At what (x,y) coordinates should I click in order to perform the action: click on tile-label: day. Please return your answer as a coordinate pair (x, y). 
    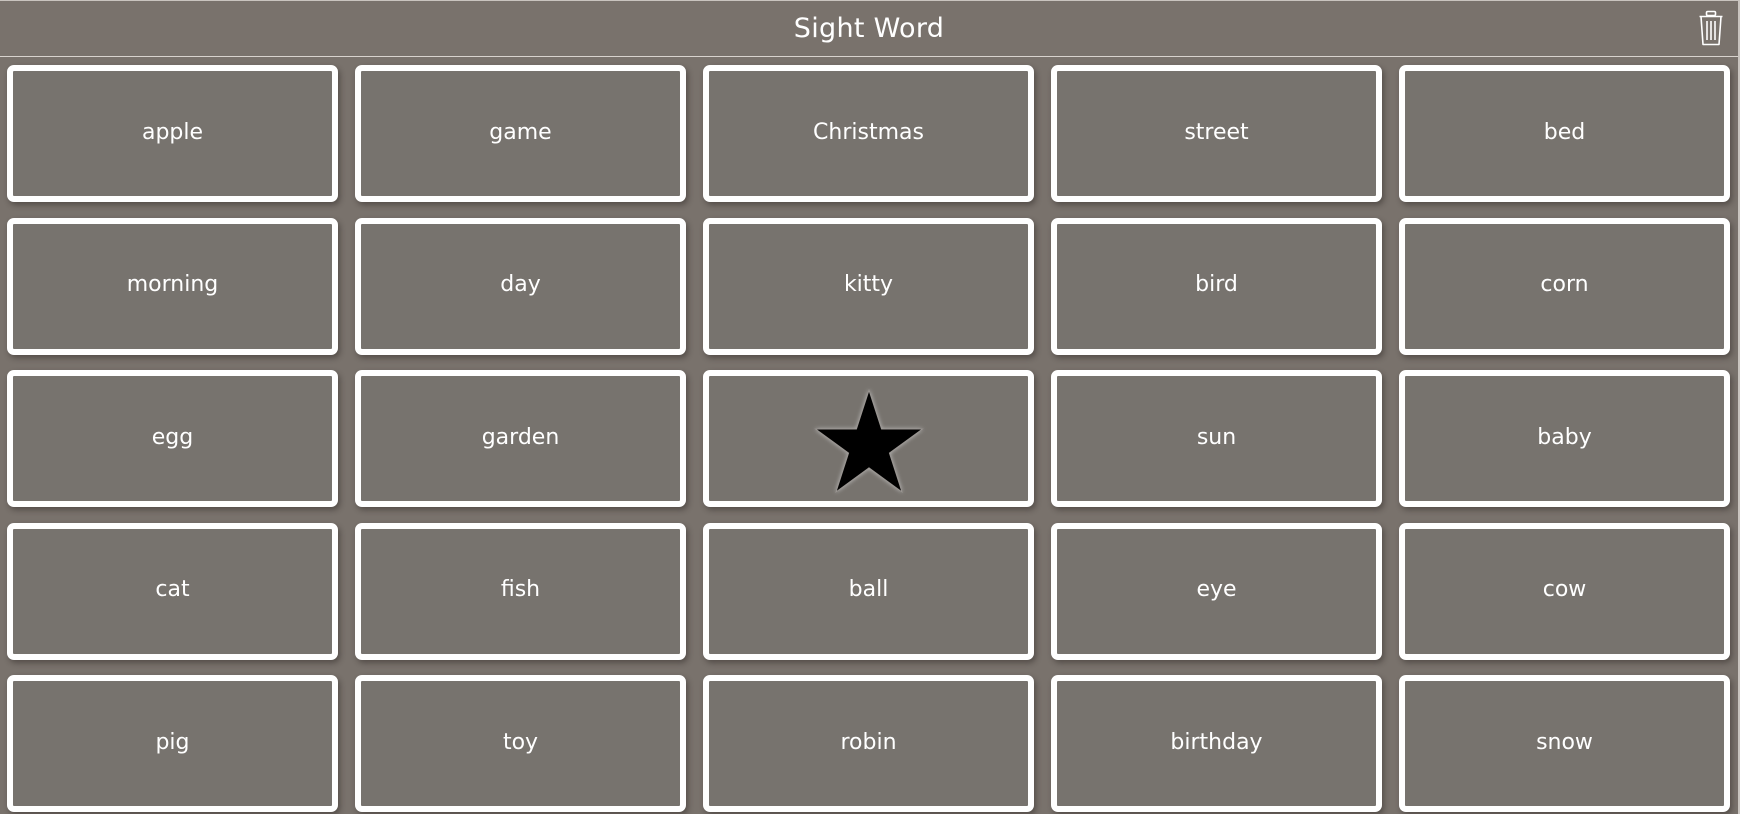
    Looking at the image, I should click on (520, 284).